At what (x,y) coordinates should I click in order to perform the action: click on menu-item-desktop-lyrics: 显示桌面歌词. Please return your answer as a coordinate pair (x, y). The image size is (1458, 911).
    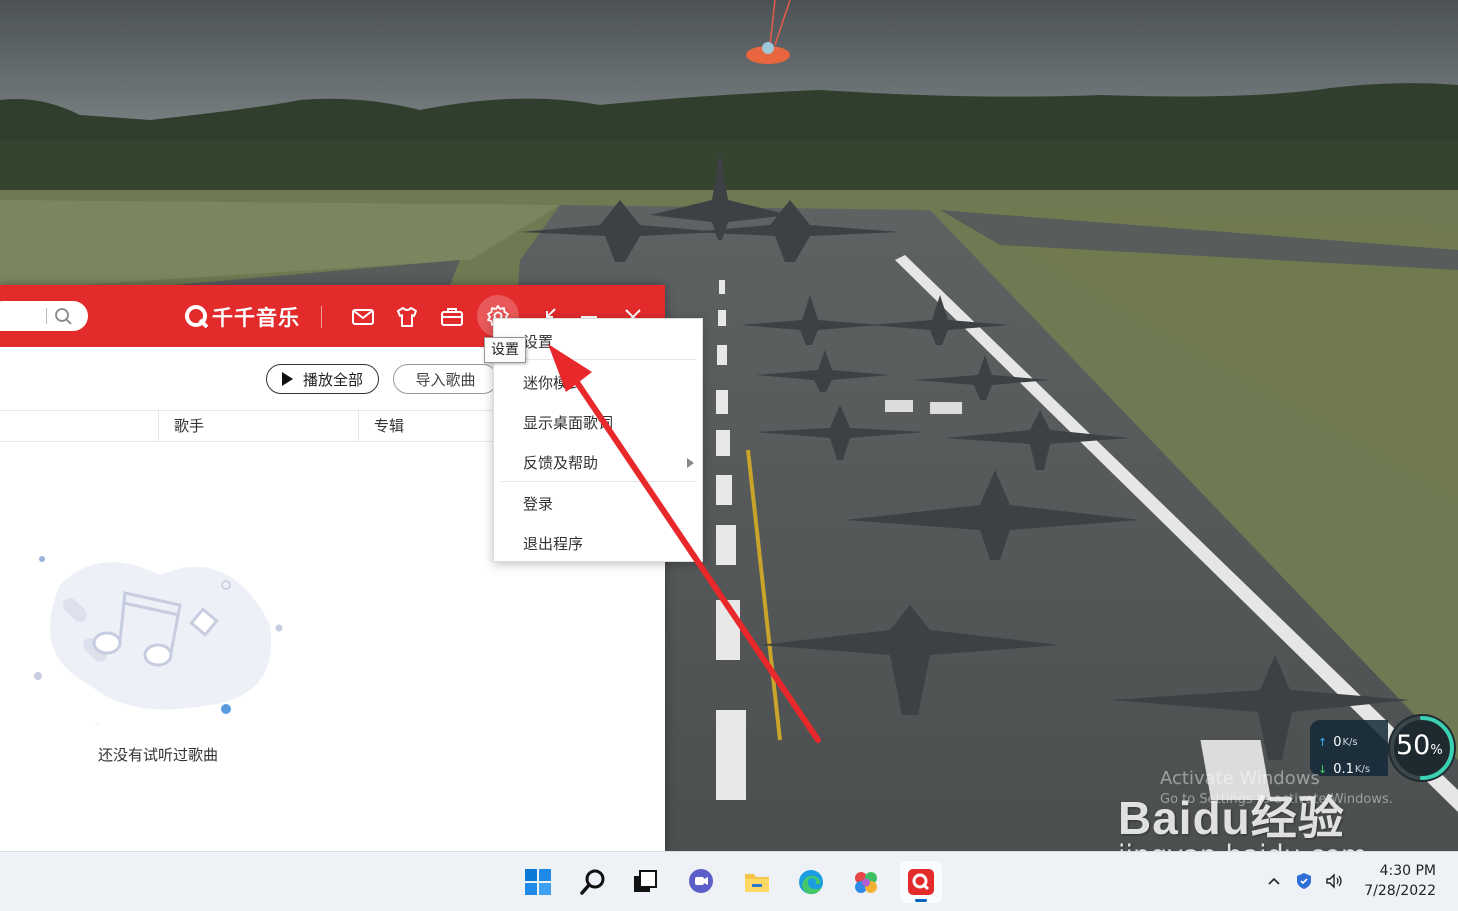
    Looking at the image, I should click on (598, 423).